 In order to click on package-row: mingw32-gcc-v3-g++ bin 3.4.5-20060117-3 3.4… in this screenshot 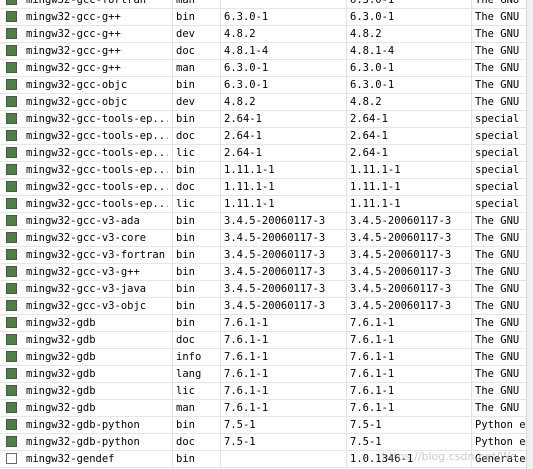, I will do `click(266, 272)`.